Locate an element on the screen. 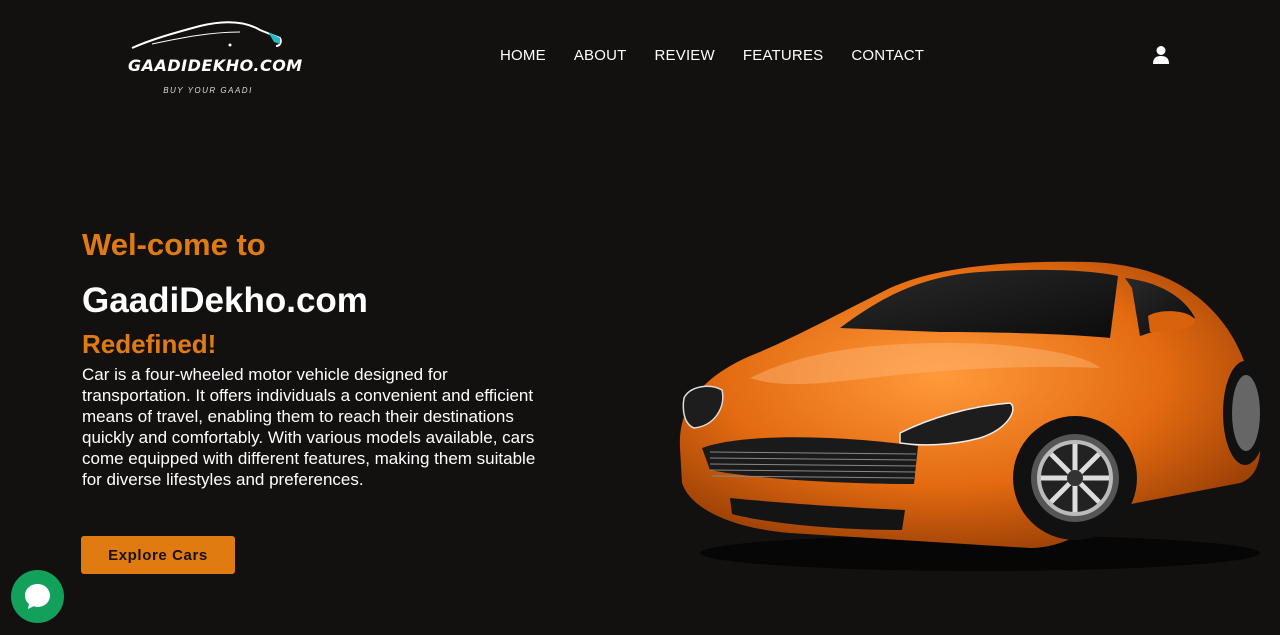 The image size is (1280, 635). user-icon is located at coordinates (1161, 55).